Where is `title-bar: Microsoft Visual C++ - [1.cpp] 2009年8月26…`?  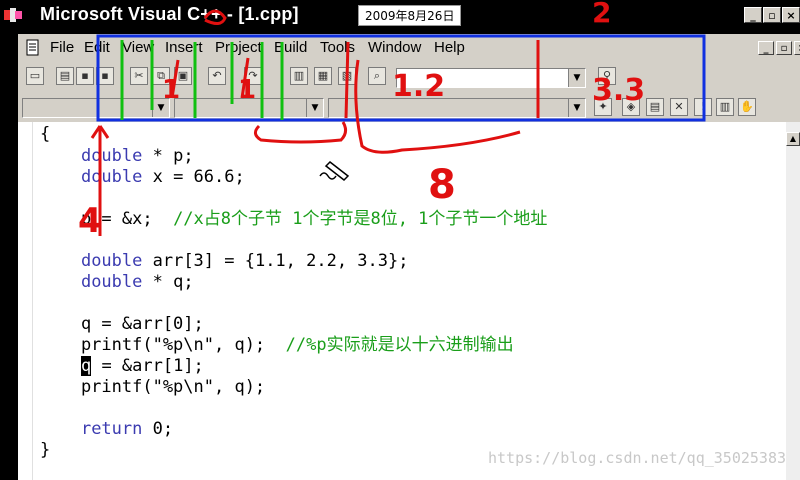 title-bar: Microsoft Visual C++ - [1.cpp] 2009年8月26… is located at coordinates (400, 16).